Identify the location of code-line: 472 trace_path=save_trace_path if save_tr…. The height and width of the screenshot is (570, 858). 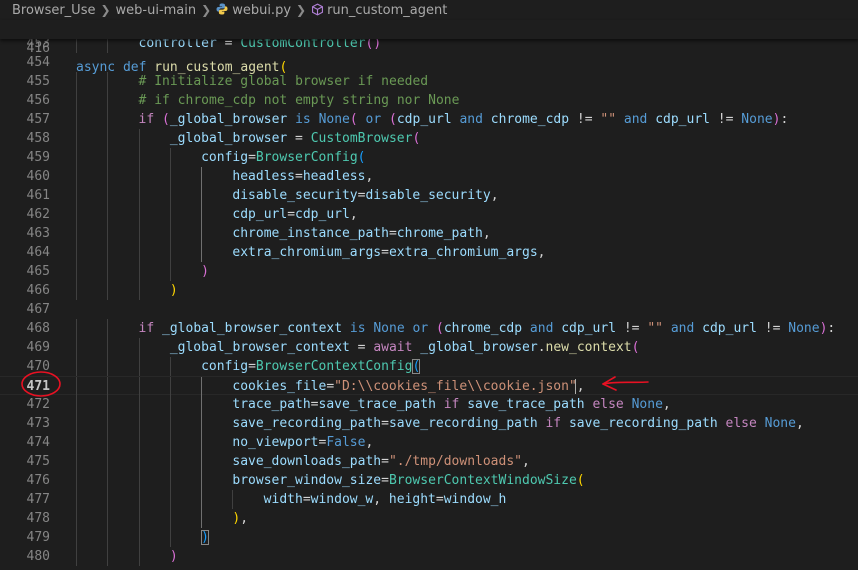
(429, 404).